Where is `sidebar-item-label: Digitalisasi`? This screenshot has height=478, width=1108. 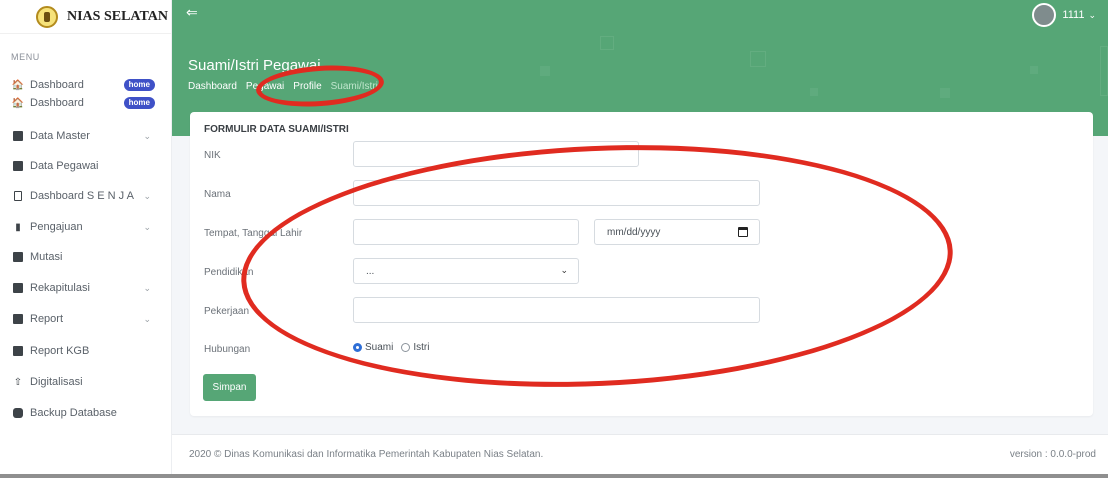 sidebar-item-label: Digitalisasi is located at coordinates (56, 382).